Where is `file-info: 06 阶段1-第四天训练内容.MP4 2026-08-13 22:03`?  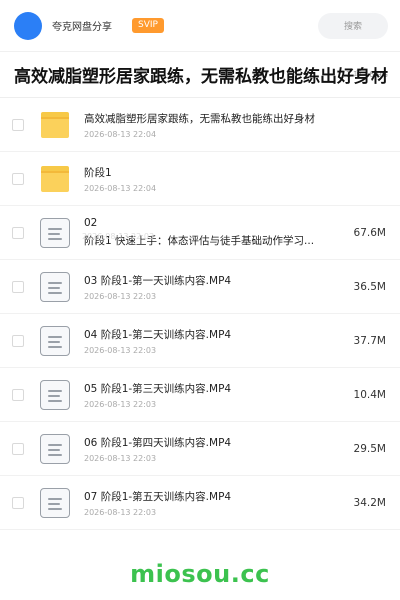 file-info: 06 阶段1-第四天训练内容.MP4 2026-08-13 22:03 is located at coordinates (214, 449).